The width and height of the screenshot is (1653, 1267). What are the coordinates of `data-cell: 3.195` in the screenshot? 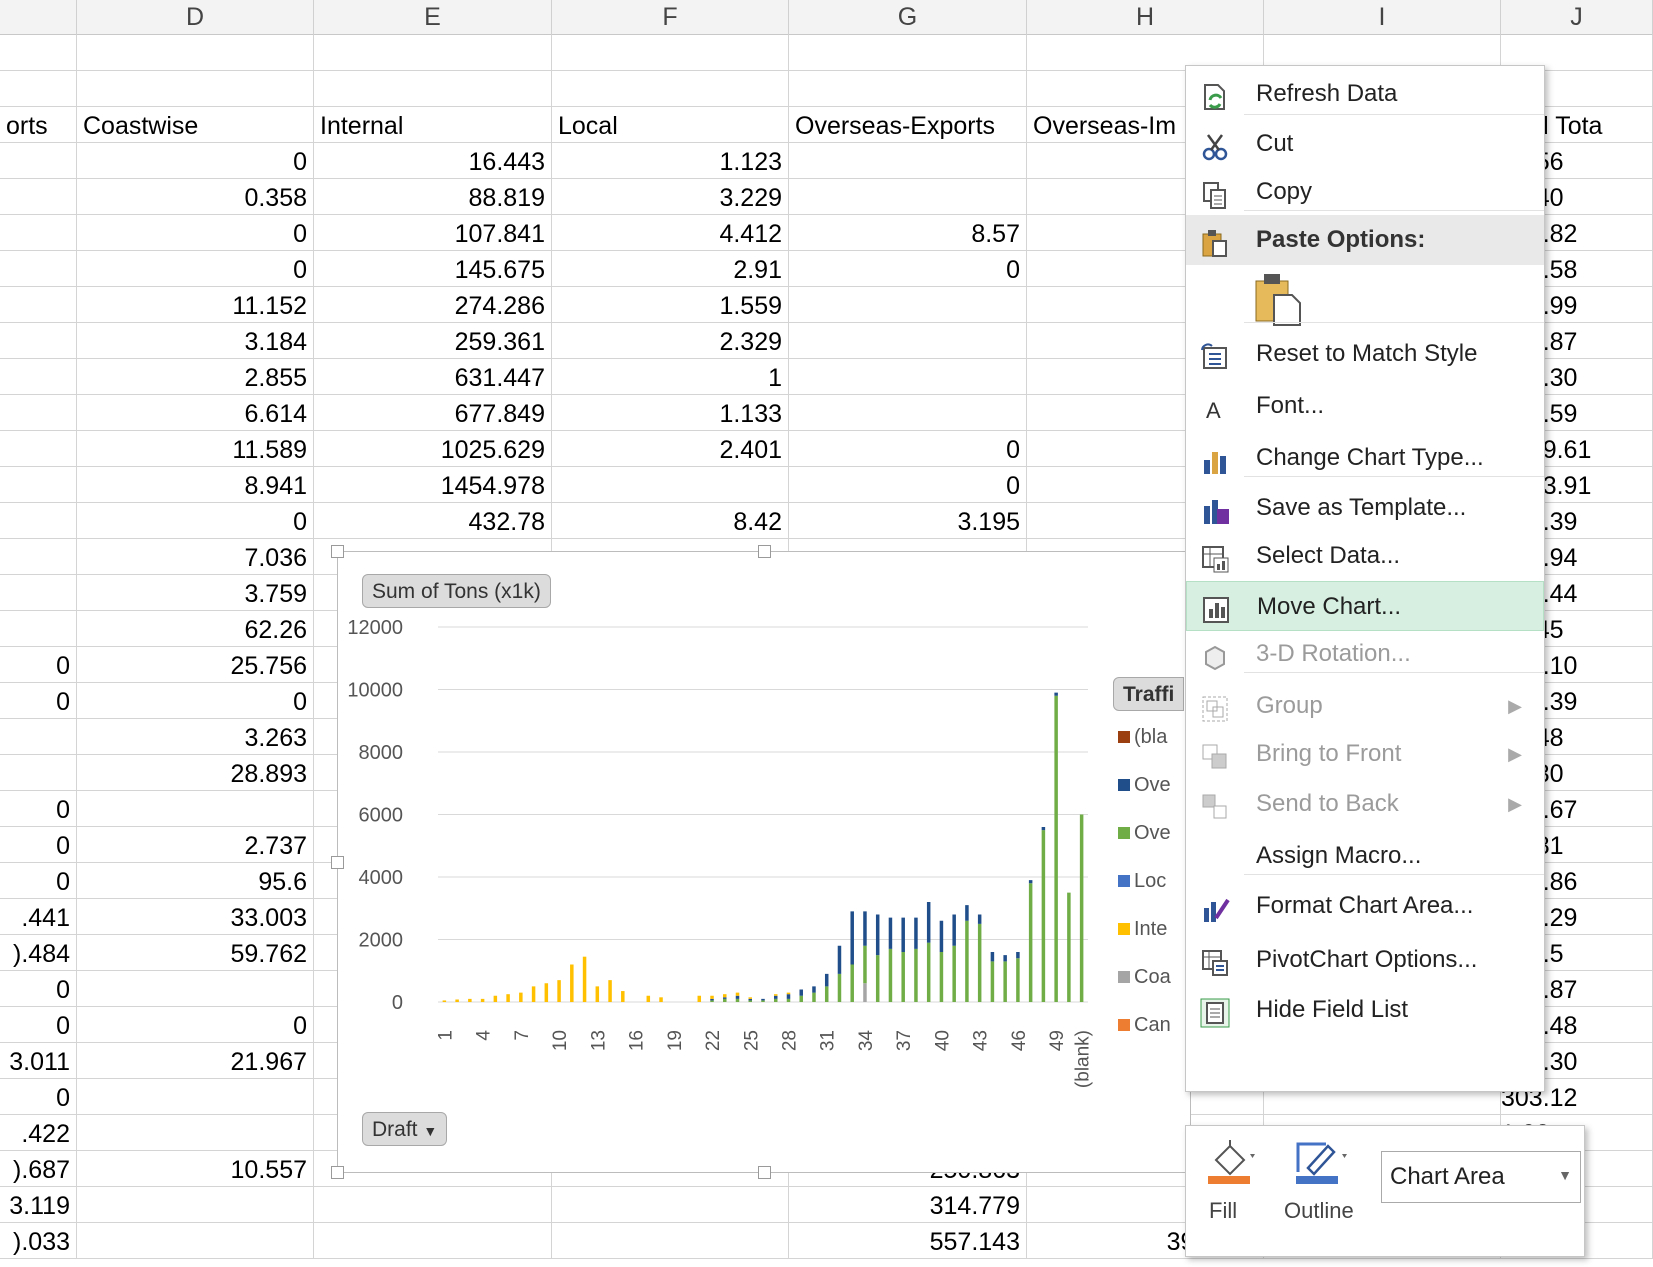 It's located at (908, 521).